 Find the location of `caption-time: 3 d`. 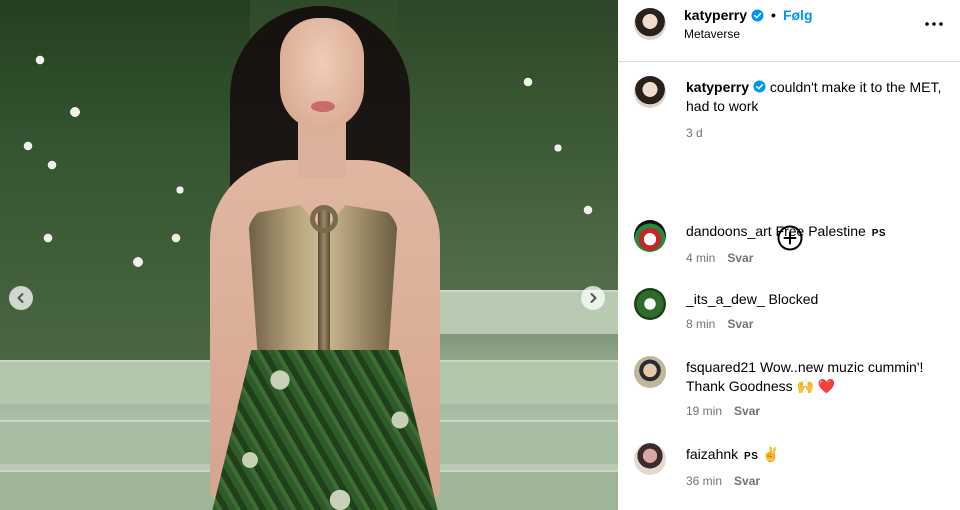

caption-time: 3 d is located at coordinates (694, 133).